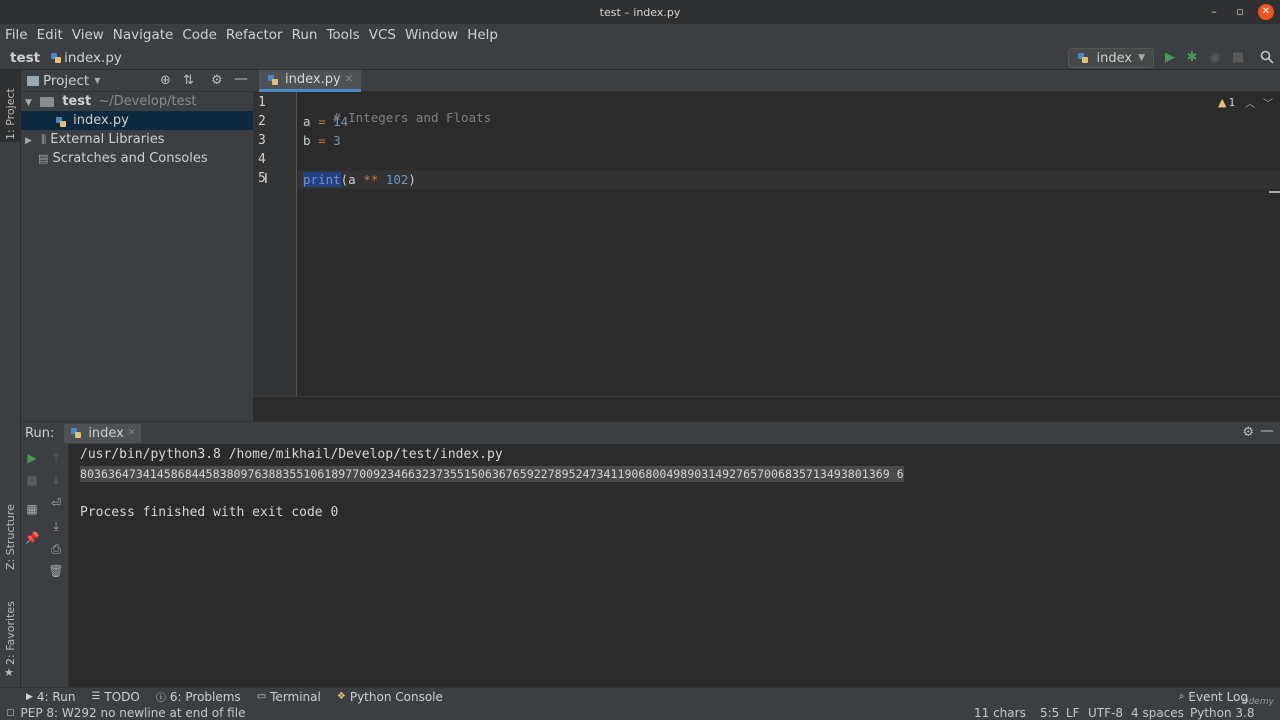  What do you see at coordinates (205, 696) in the screenshot?
I see `tool-window-problems-label: 6: Problems` at bounding box center [205, 696].